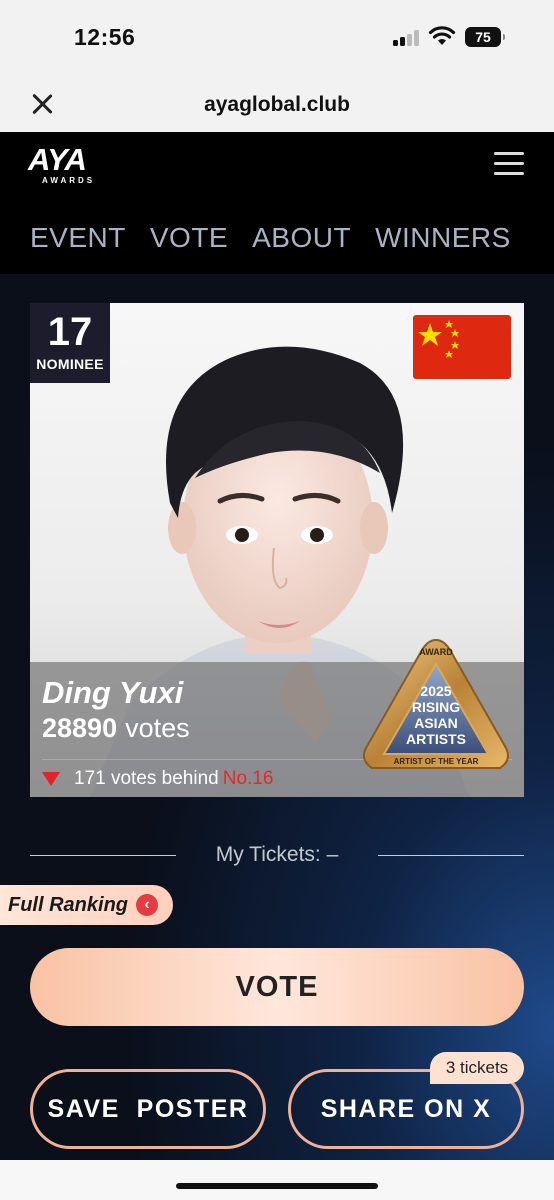 The image size is (554, 1200). Describe the element at coordinates (113, 692) in the screenshot. I see `nominee-name: Ding Yuxi` at that location.